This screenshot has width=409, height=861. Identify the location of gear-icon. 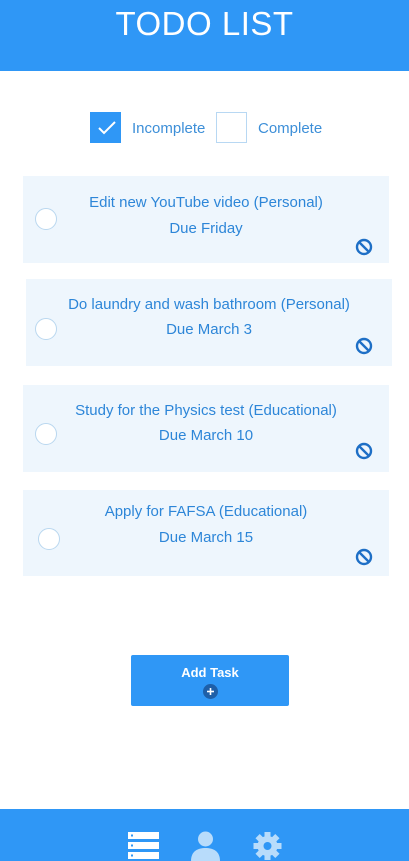
(267, 846).